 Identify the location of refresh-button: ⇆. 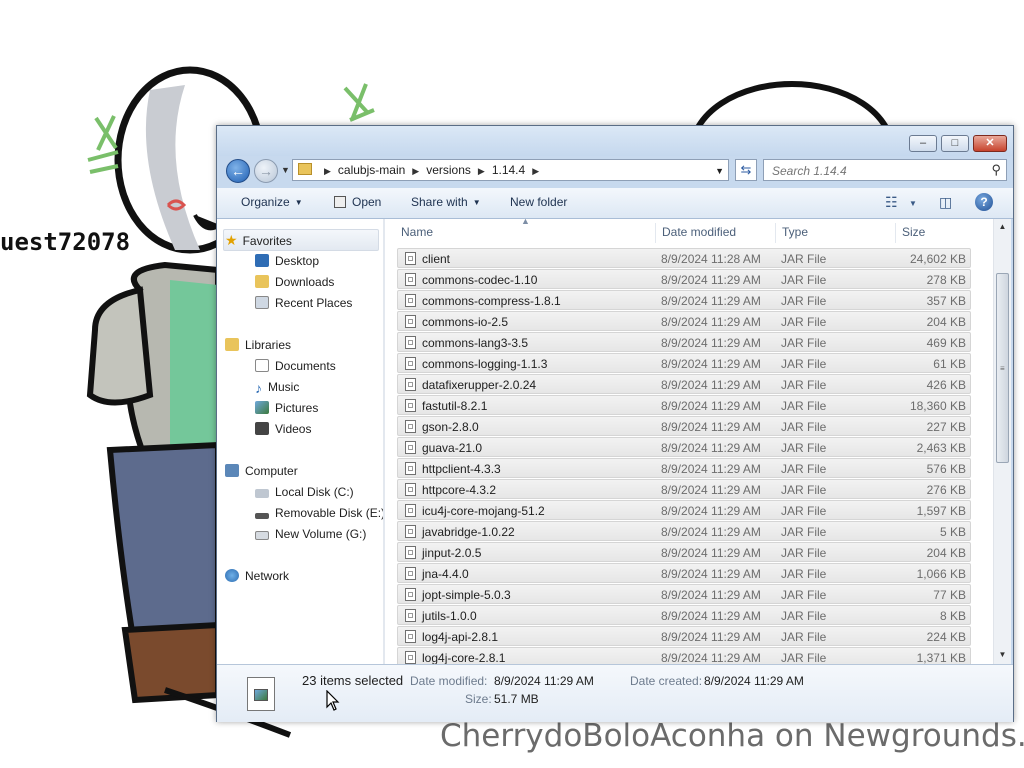
(746, 170).